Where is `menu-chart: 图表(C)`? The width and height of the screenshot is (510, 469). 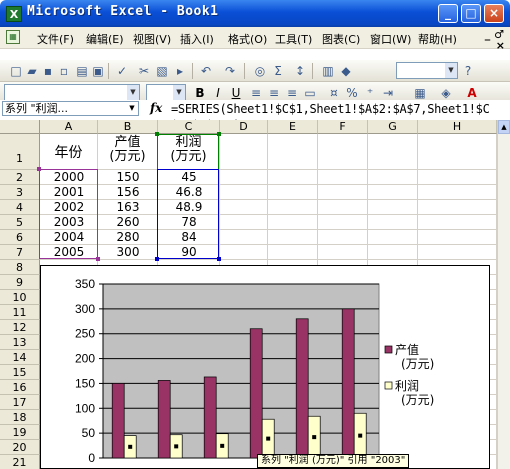
menu-chart: 图表(C) is located at coordinates (341, 39).